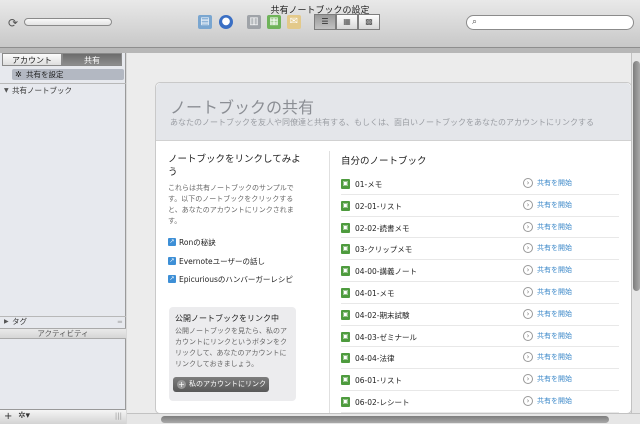 The image size is (640, 424). I want to click on sidebar-item-share-settings: ✲ 共有を設定, so click(68, 74).